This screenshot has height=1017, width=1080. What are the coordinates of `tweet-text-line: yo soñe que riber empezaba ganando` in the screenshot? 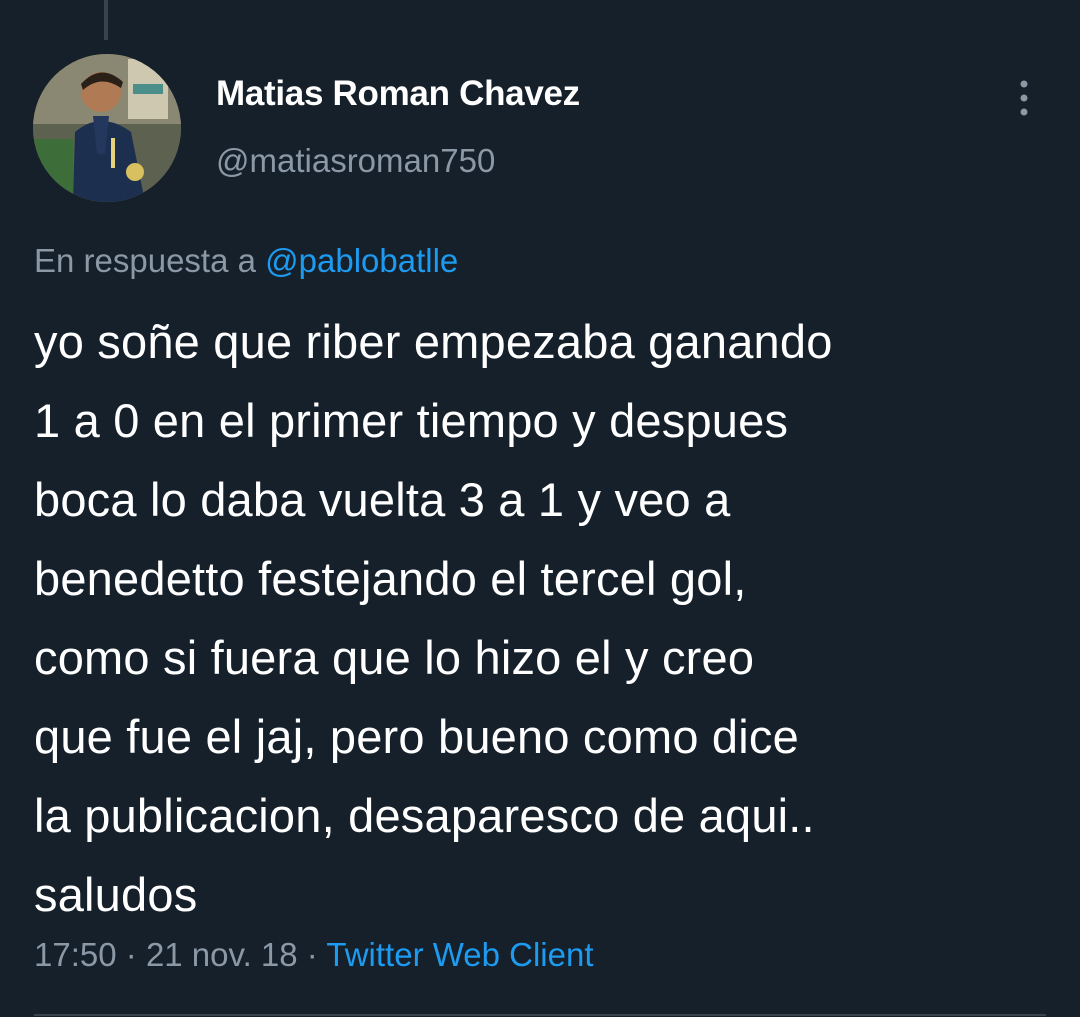 It's located at (433, 341).